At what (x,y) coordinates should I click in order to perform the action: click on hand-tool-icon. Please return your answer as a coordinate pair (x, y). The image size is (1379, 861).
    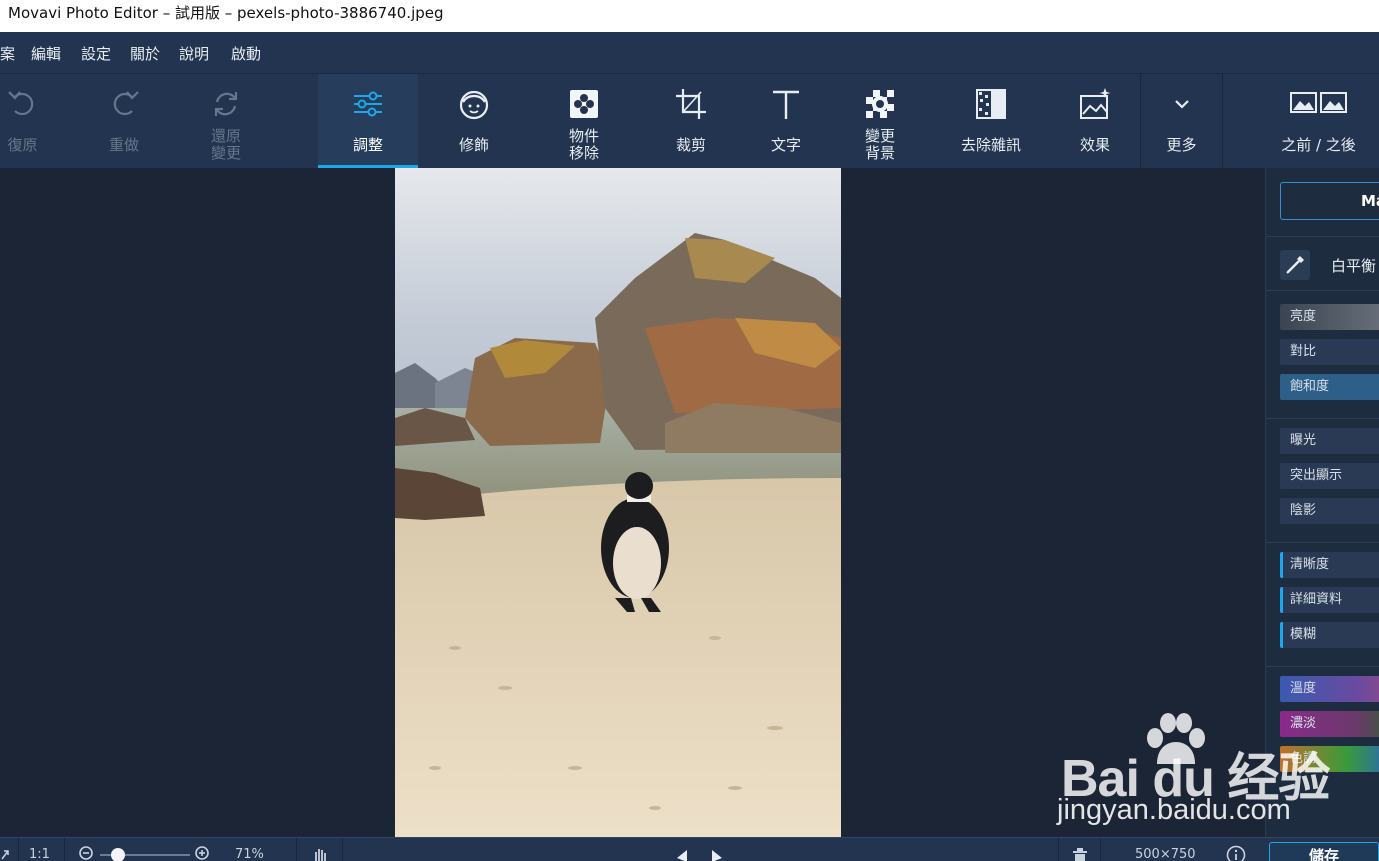
    Looking at the image, I should click on (320, 853).